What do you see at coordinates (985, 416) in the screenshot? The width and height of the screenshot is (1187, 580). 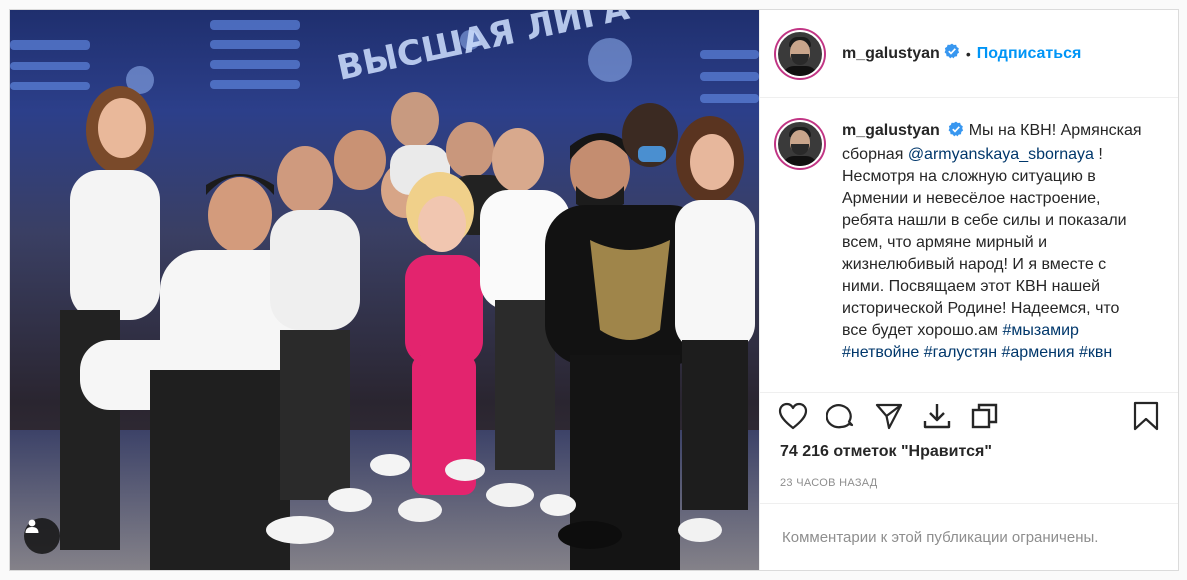 I see `copy-icon` at bounding box center [985, 416].